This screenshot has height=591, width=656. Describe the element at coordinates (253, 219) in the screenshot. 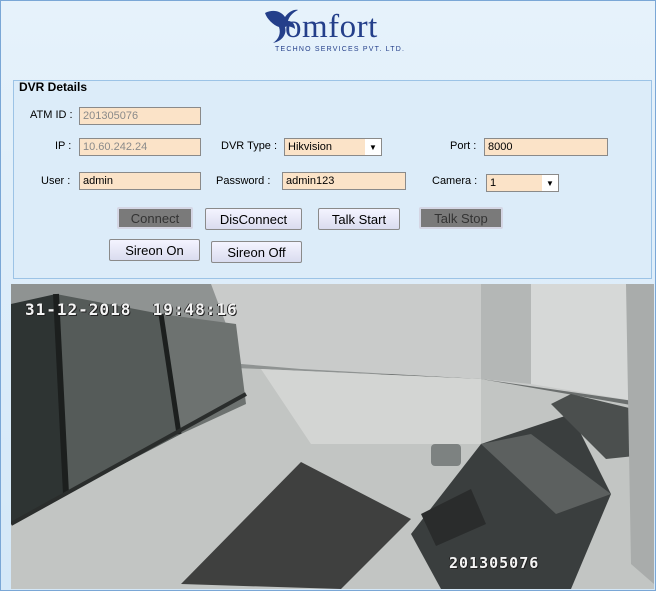

I see `disconnect-button: DisConnect` at that location.